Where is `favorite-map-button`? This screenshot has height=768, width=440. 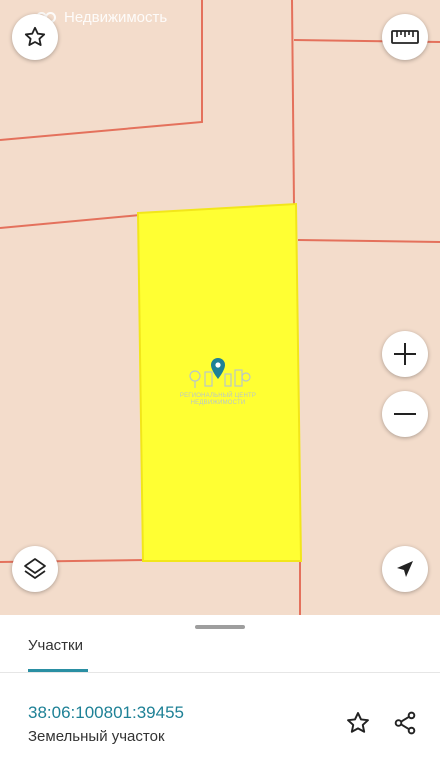 favorite-map-button is located at coordinates (35, 37).